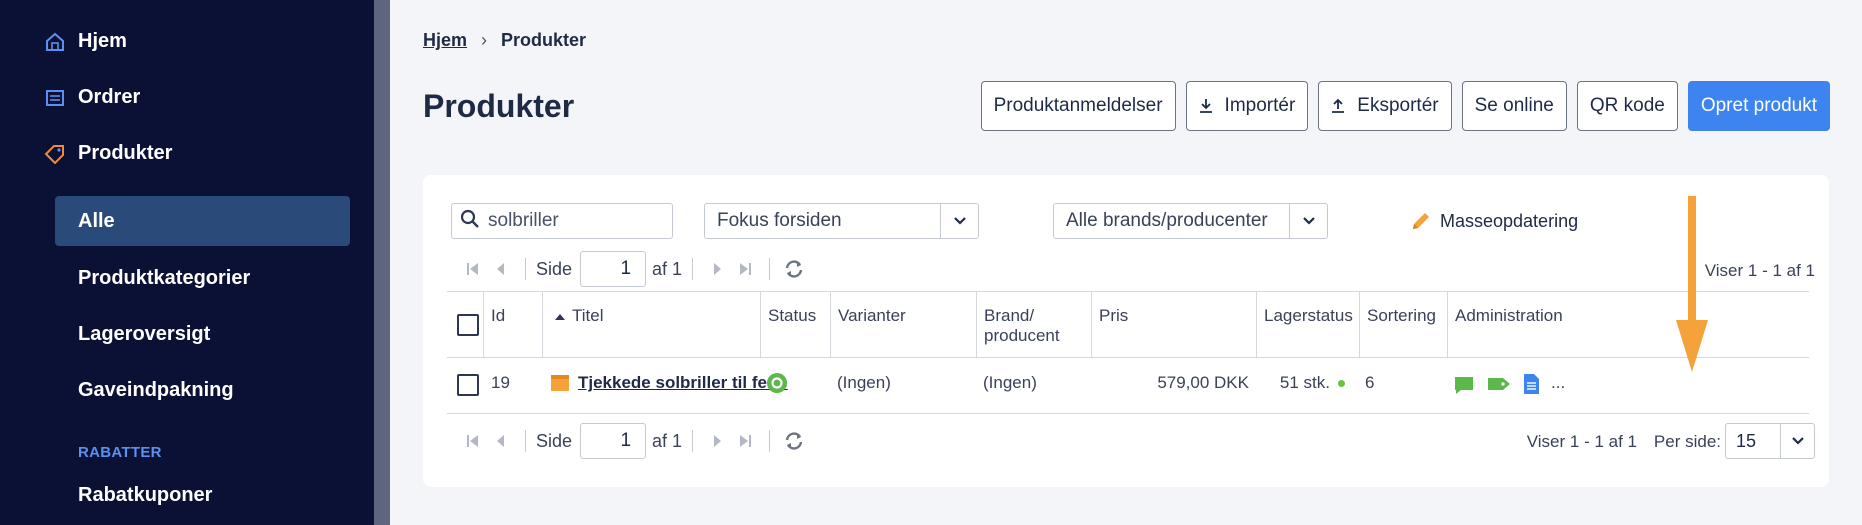 Image resolution: width=1862 pixels, height=525 pixels. Describe the element at coordinates (523, 220) in the screenshot. I see `search-value: solbriller` at that location.